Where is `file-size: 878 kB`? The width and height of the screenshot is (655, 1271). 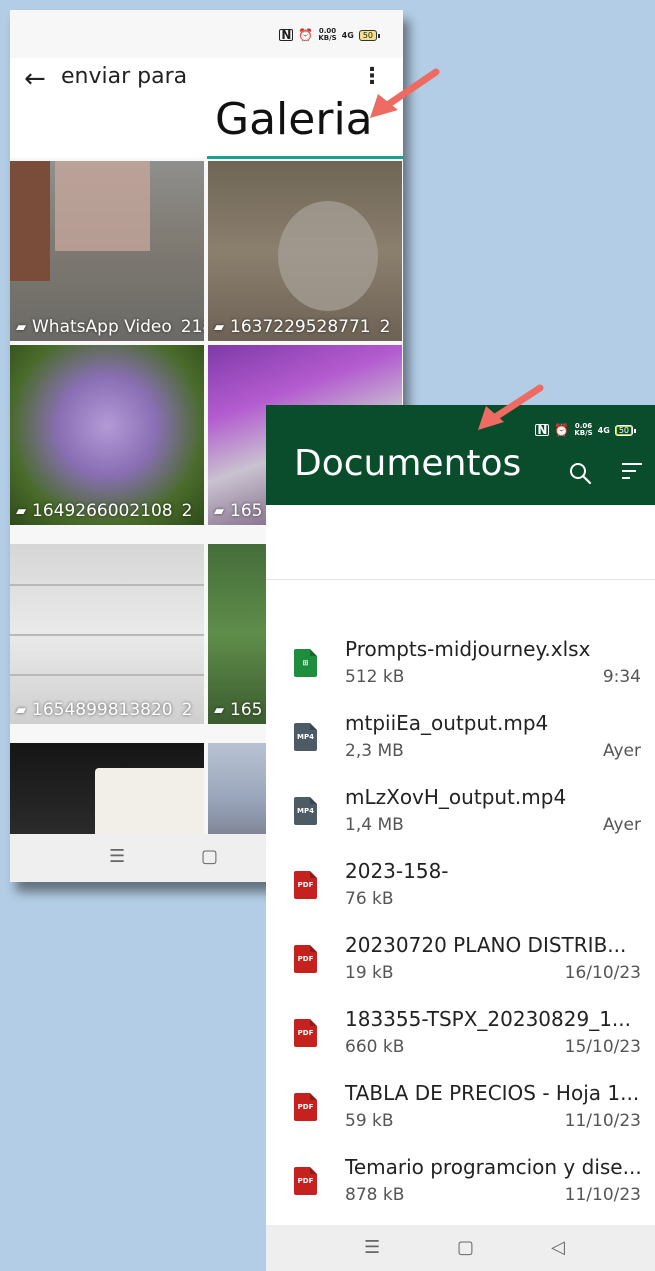 file-size: 878 kB is located at coordinates (375, 1195).